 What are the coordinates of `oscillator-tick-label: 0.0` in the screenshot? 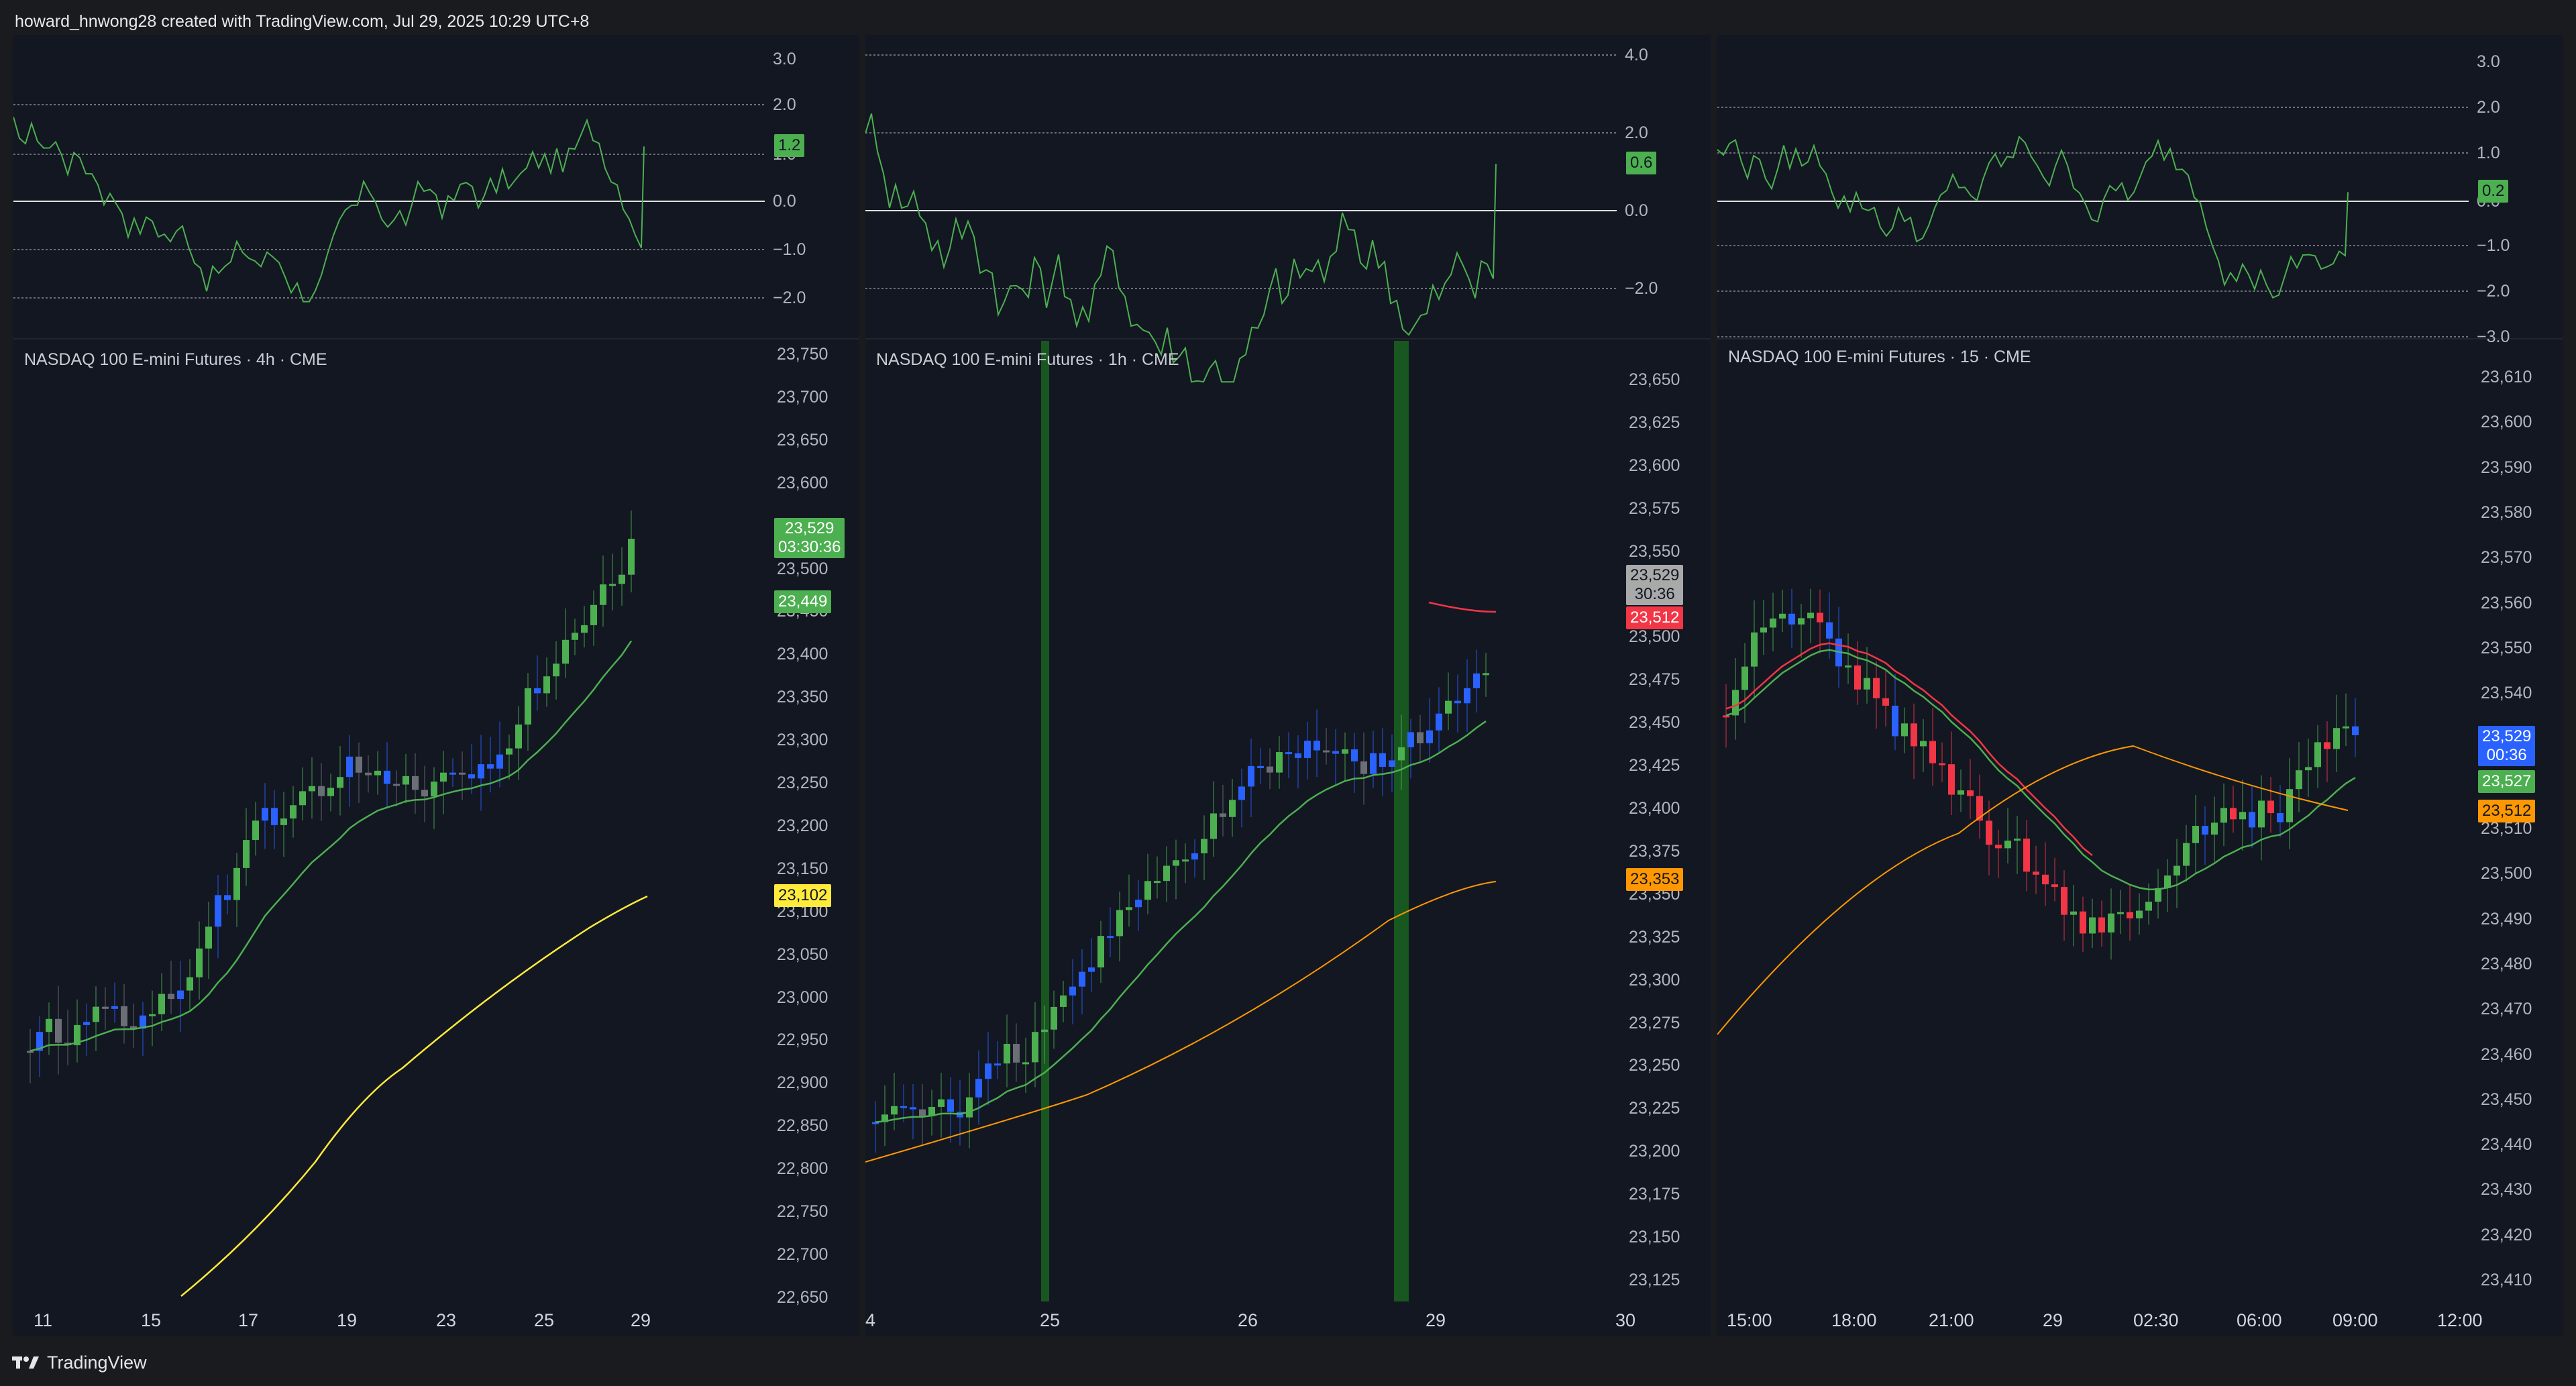 It's located at (1636, 210).